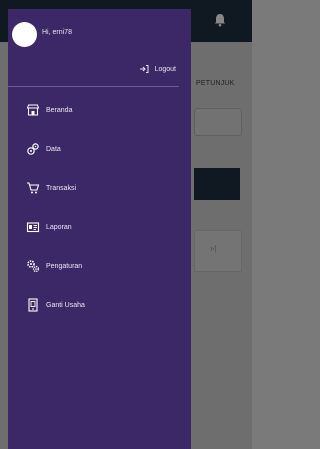 The image size is (320, 449). I want to click on menu-label-ganti-usaha: Ganti Usaha, so click(65, 305).